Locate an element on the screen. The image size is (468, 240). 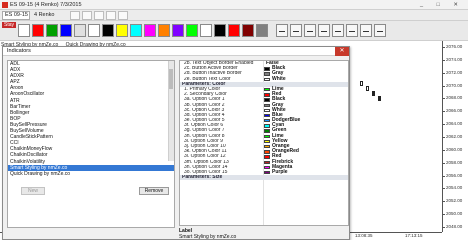
label-value: Smart Styling by nmZe.co is located at coordinates (208, 237).